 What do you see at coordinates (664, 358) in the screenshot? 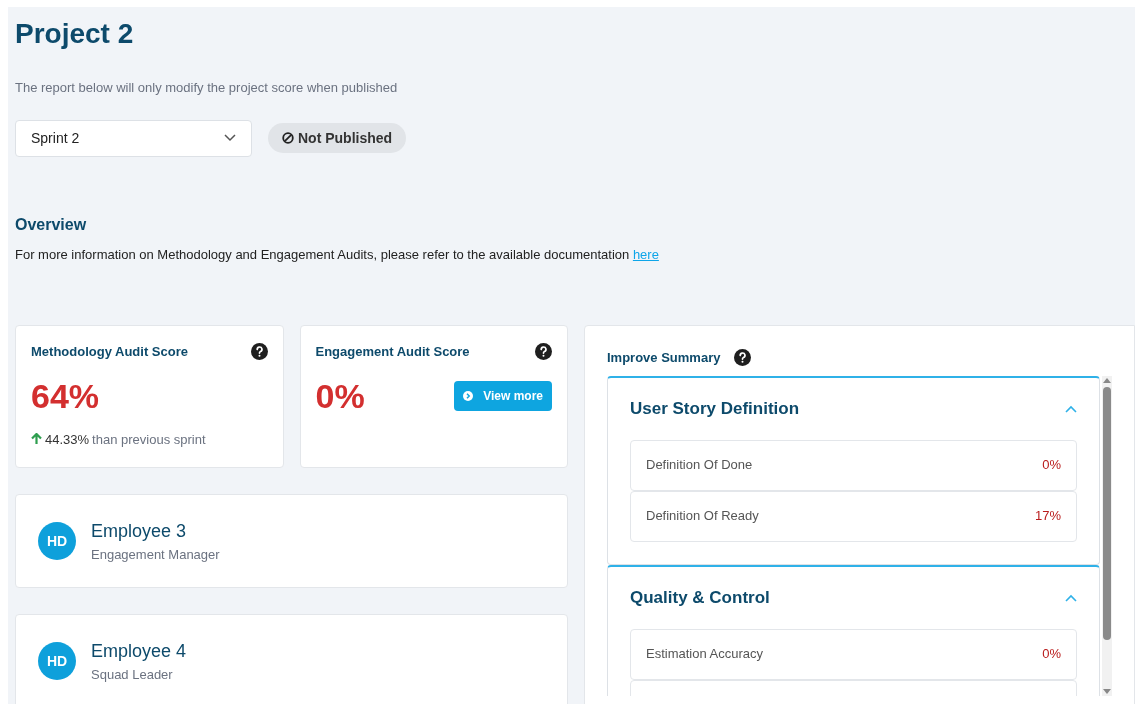
I see `panel-title: Improve Summary` at bounding box center [664, 358].